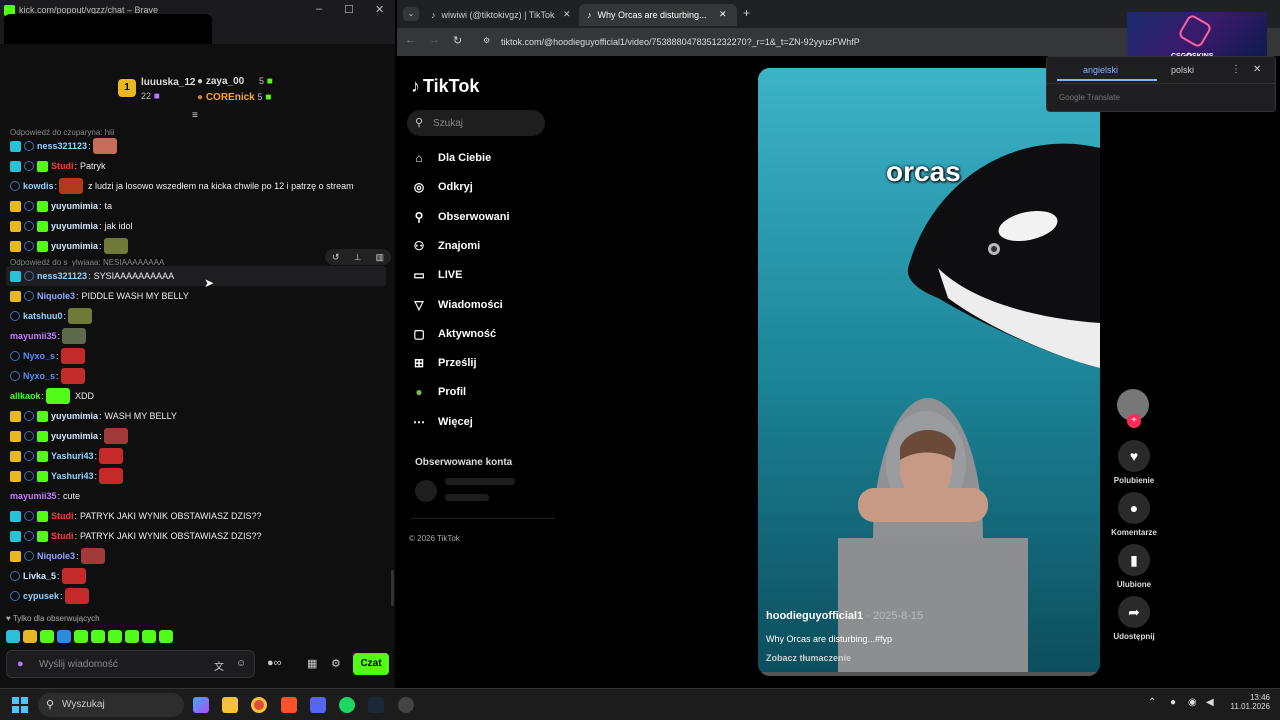 The image size is (1280, 720). Describe the element at coordinates (200, 496) in the screenshot. I see `chat-message: mayumii35: cute` at that location.